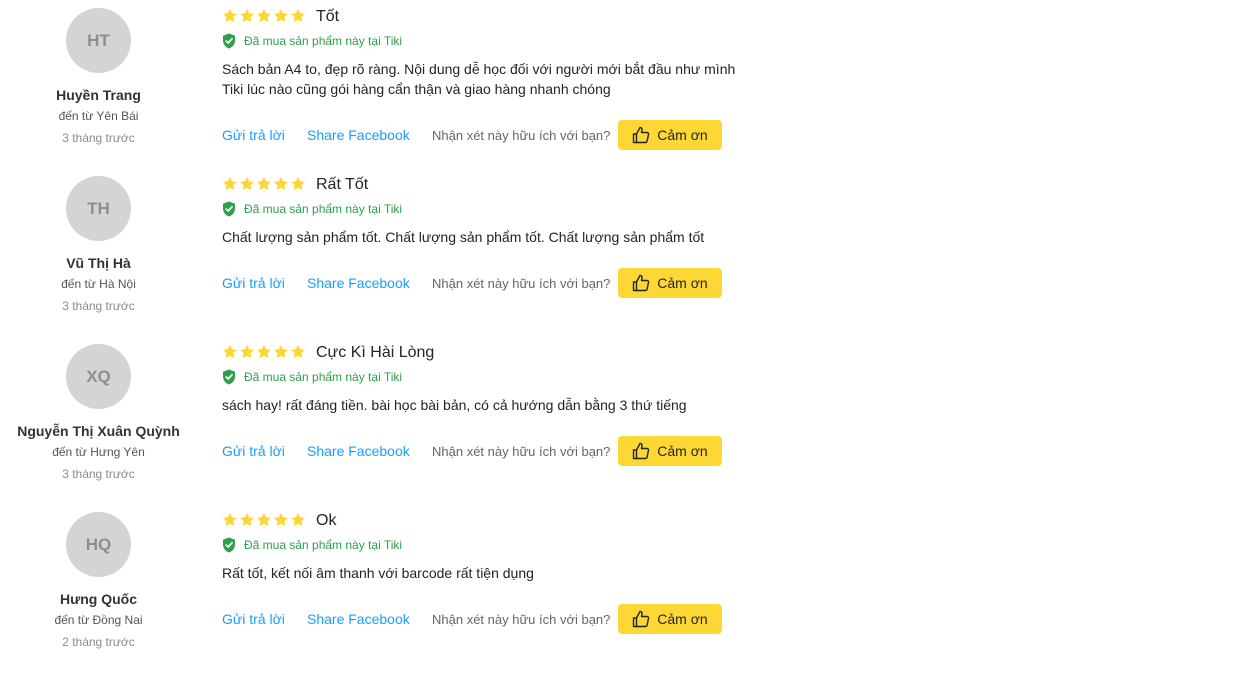  What do you see at coordinates (328, 16) in the screenshot?
I see `review-title: Tốt` at bounding box center [328, 16].